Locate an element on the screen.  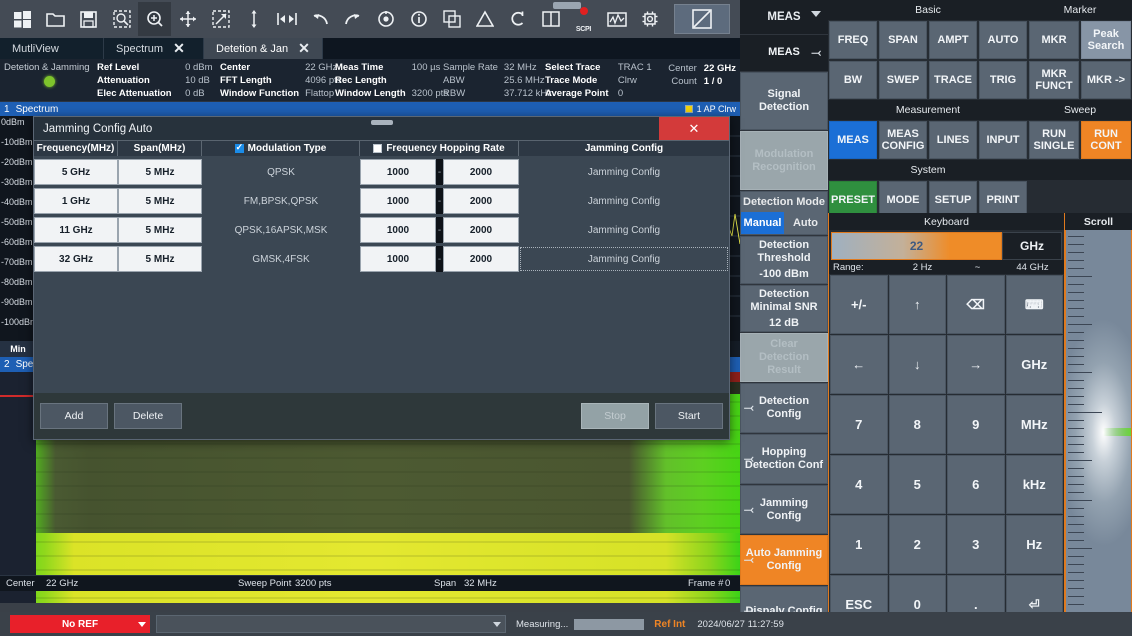
softkey-run-cont: RUN CONT is located at coordinates (1106, 140).